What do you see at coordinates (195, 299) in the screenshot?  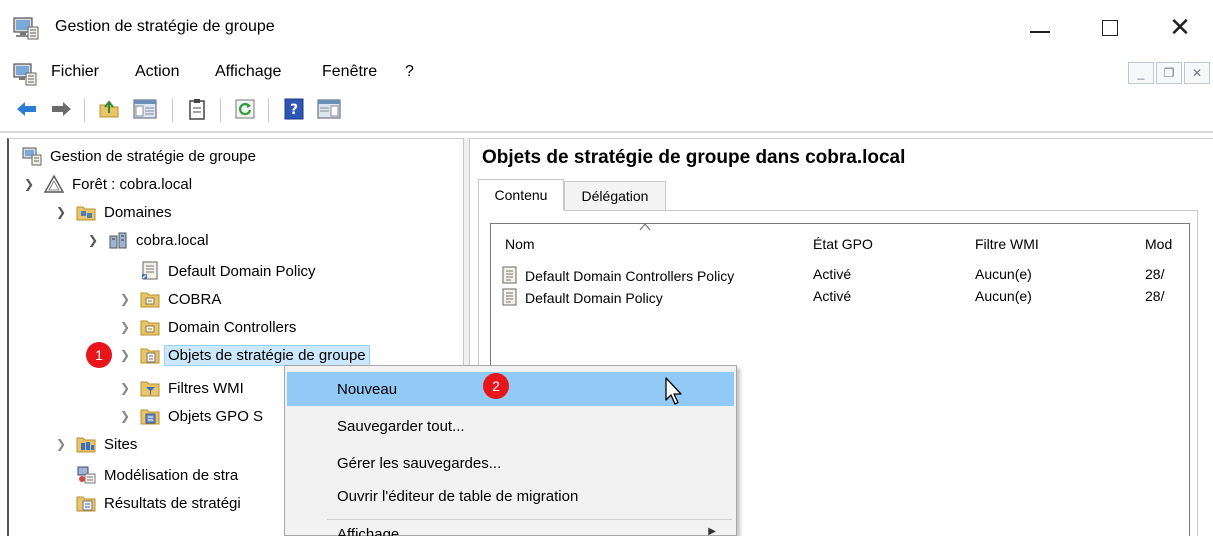 I see `tree-label: COBRA` at bounding box center [195, 299].